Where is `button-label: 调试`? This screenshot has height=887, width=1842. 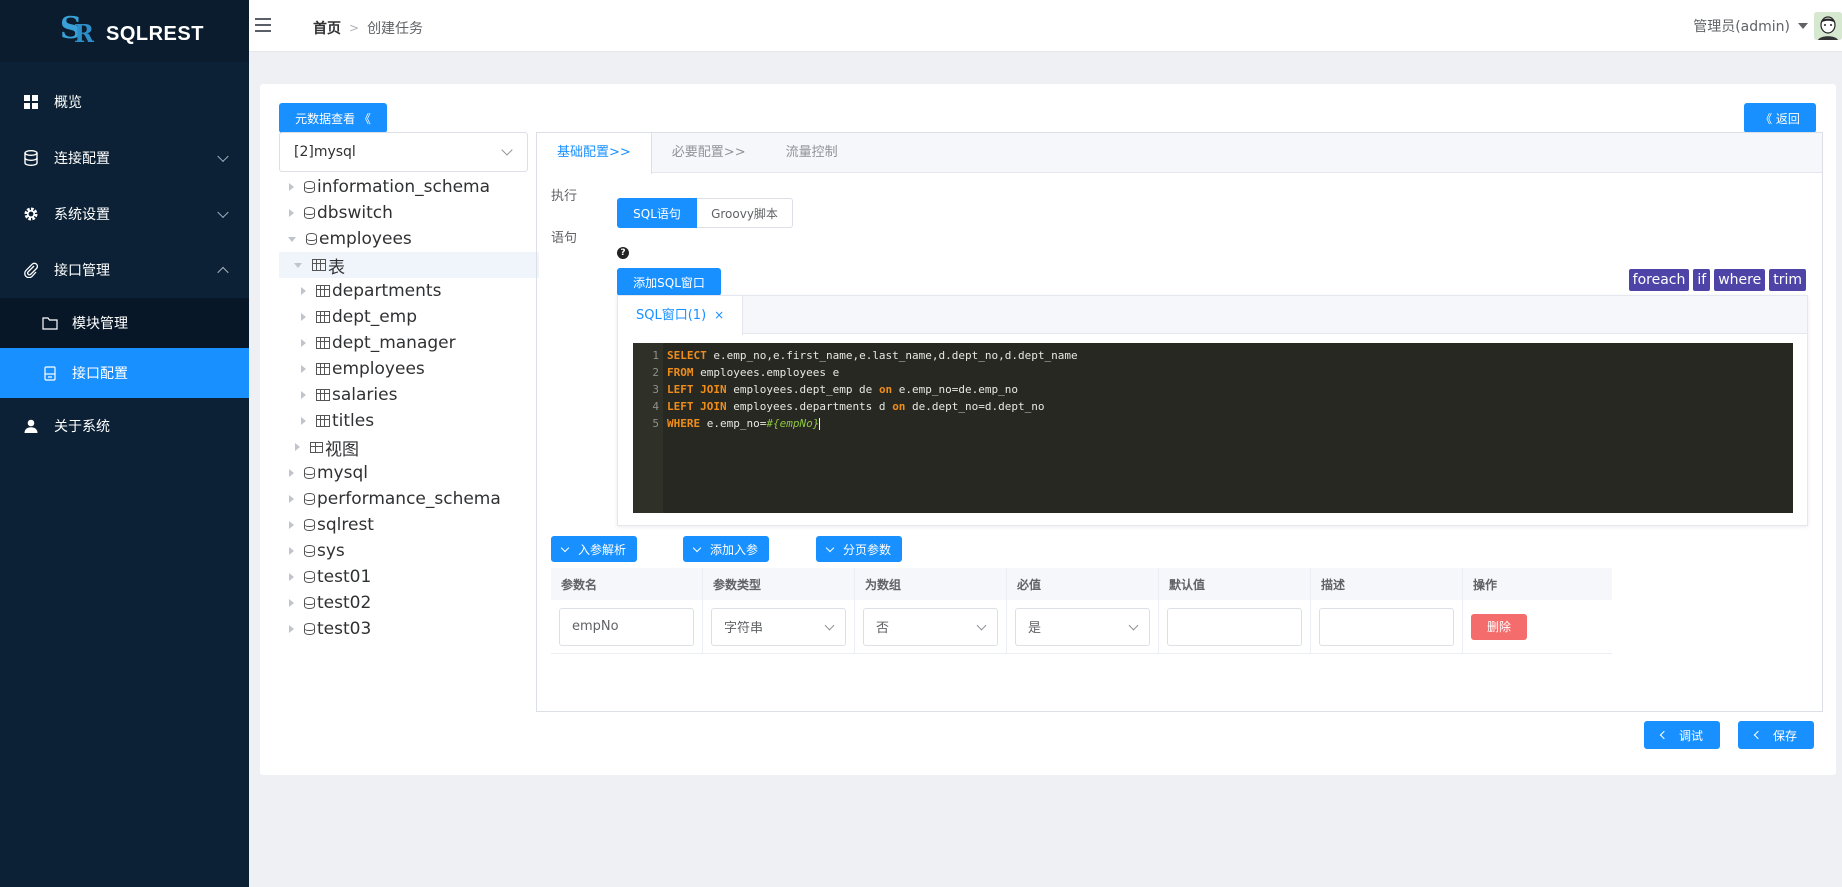
button-label: 调试 is located at coordinates (1690, 735).